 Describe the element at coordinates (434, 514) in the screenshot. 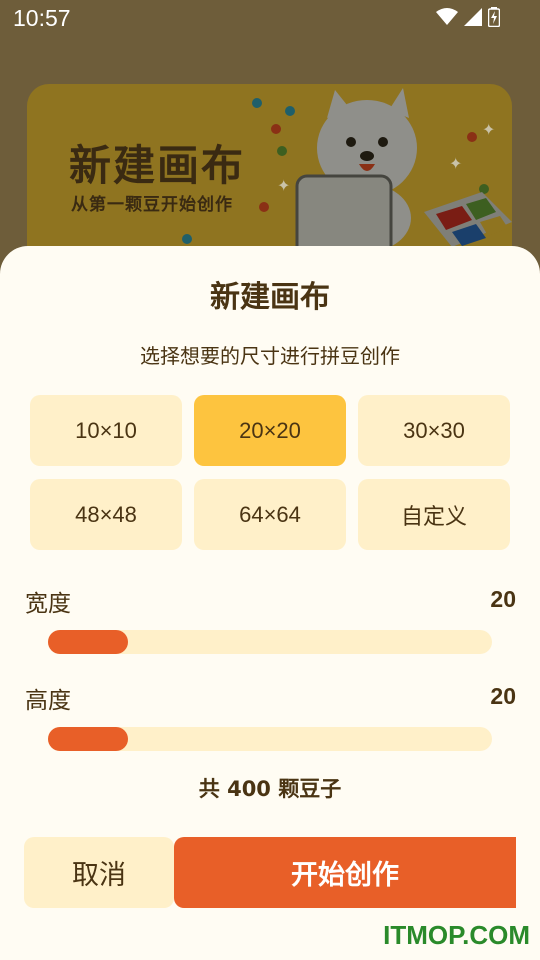

I see `size-option-custom: 自定义` at that location.